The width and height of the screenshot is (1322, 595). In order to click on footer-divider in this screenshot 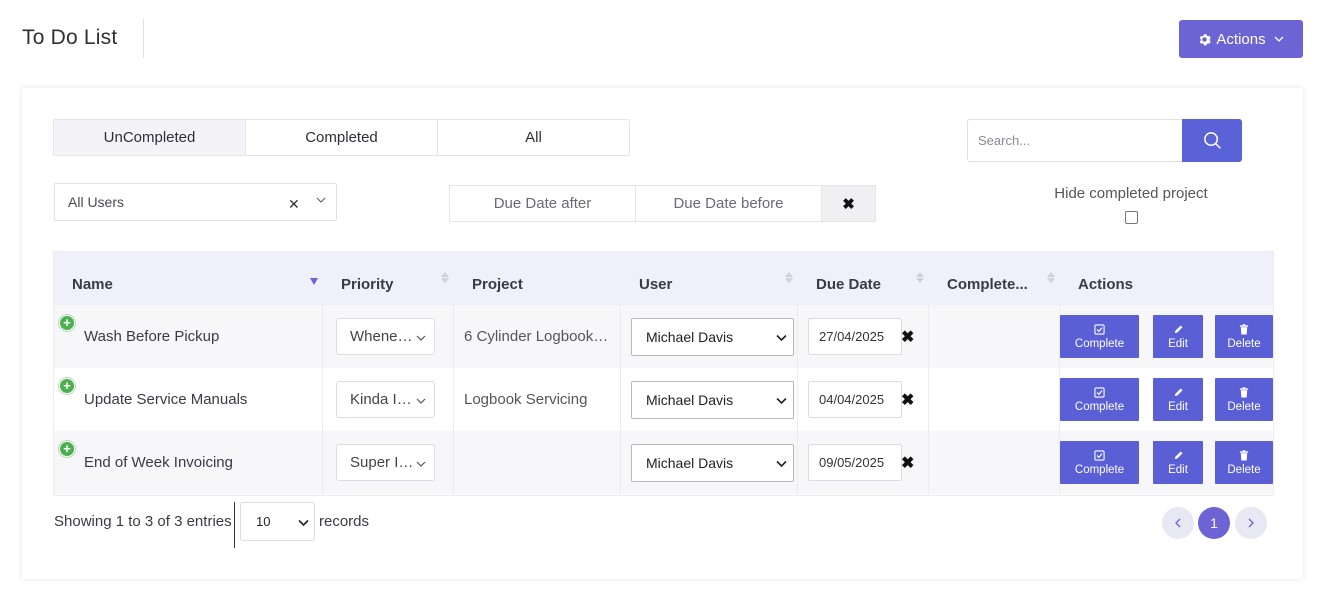, I will do `click(234, 525)`.